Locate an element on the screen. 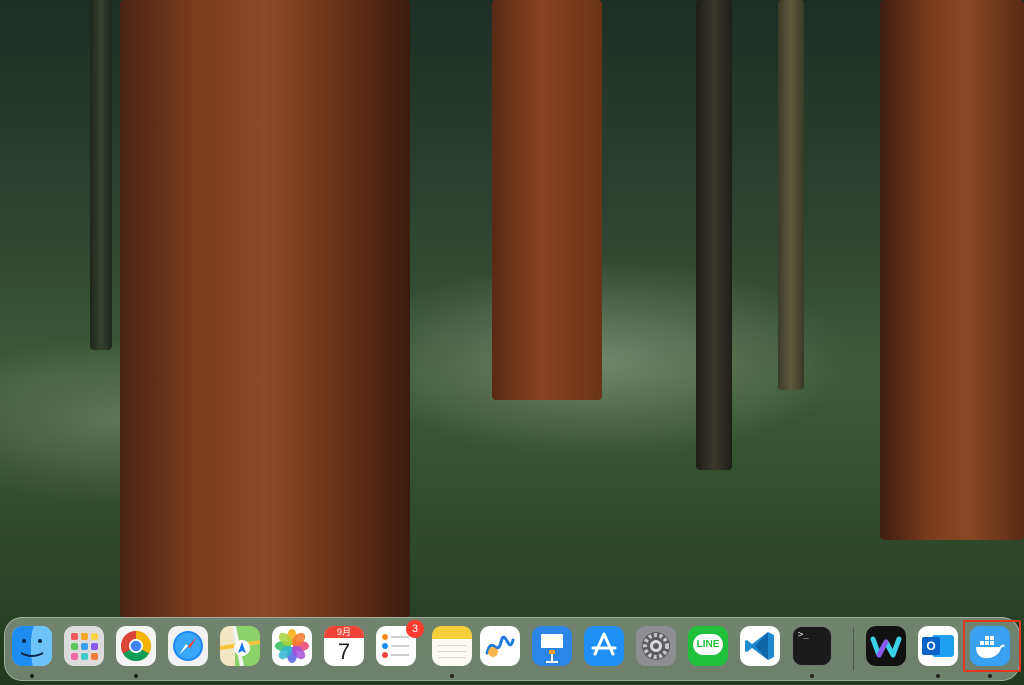 The height and width of the screenshot is (685, 1024). photos-icon is located at coordinates (292, 646).